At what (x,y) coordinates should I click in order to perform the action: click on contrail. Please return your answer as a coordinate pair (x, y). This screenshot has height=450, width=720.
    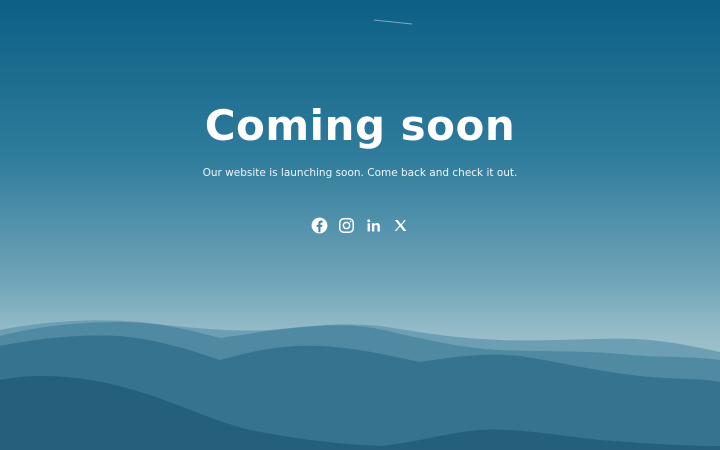
    Looking at the image, I should click on (393, 22).